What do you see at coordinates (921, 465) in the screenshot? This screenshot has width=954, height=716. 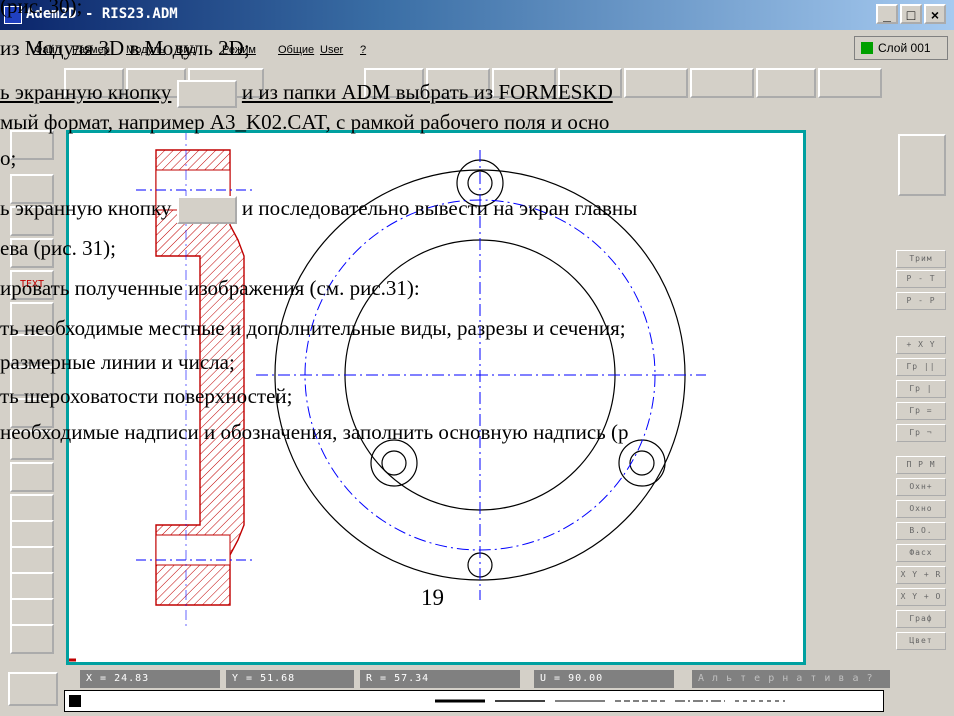 I see `right-tool-9: П Р М` at bounding box center [921, 465].